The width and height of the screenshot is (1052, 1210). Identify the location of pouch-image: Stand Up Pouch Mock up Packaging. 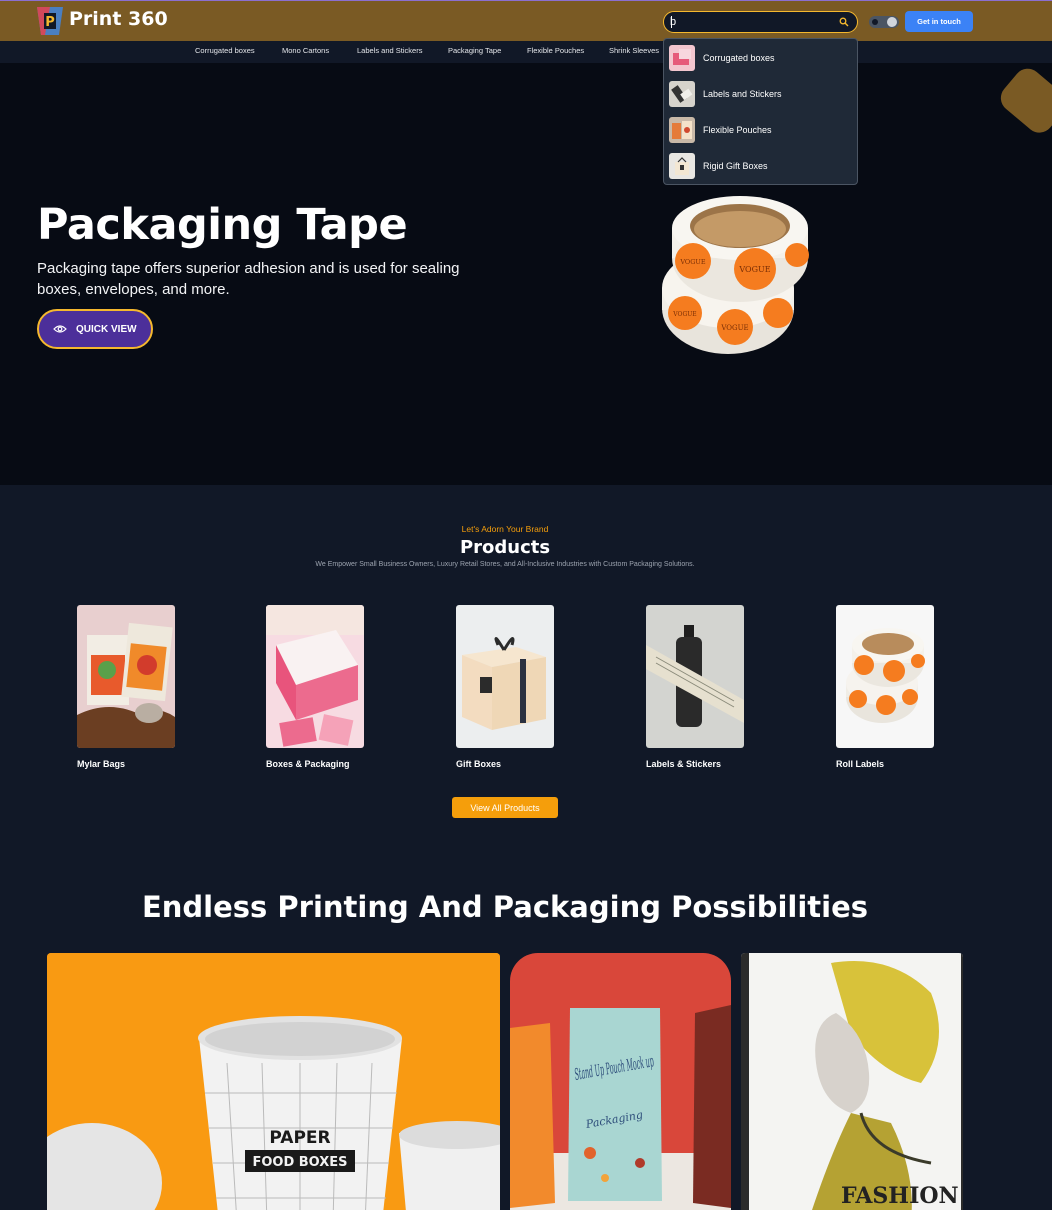
(620, 1081).